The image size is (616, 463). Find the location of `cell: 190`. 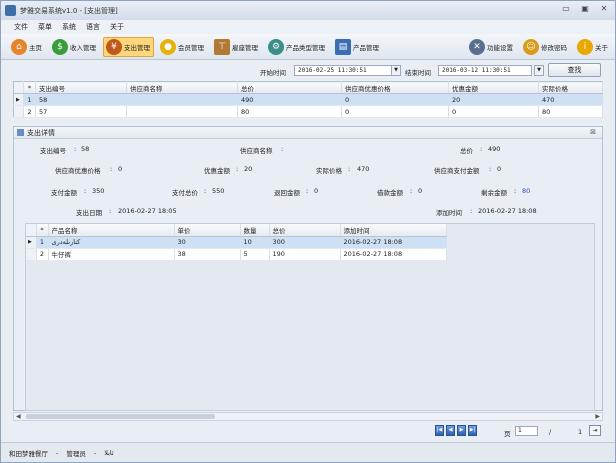

cell: 190 is located at coordinates (305, 254).